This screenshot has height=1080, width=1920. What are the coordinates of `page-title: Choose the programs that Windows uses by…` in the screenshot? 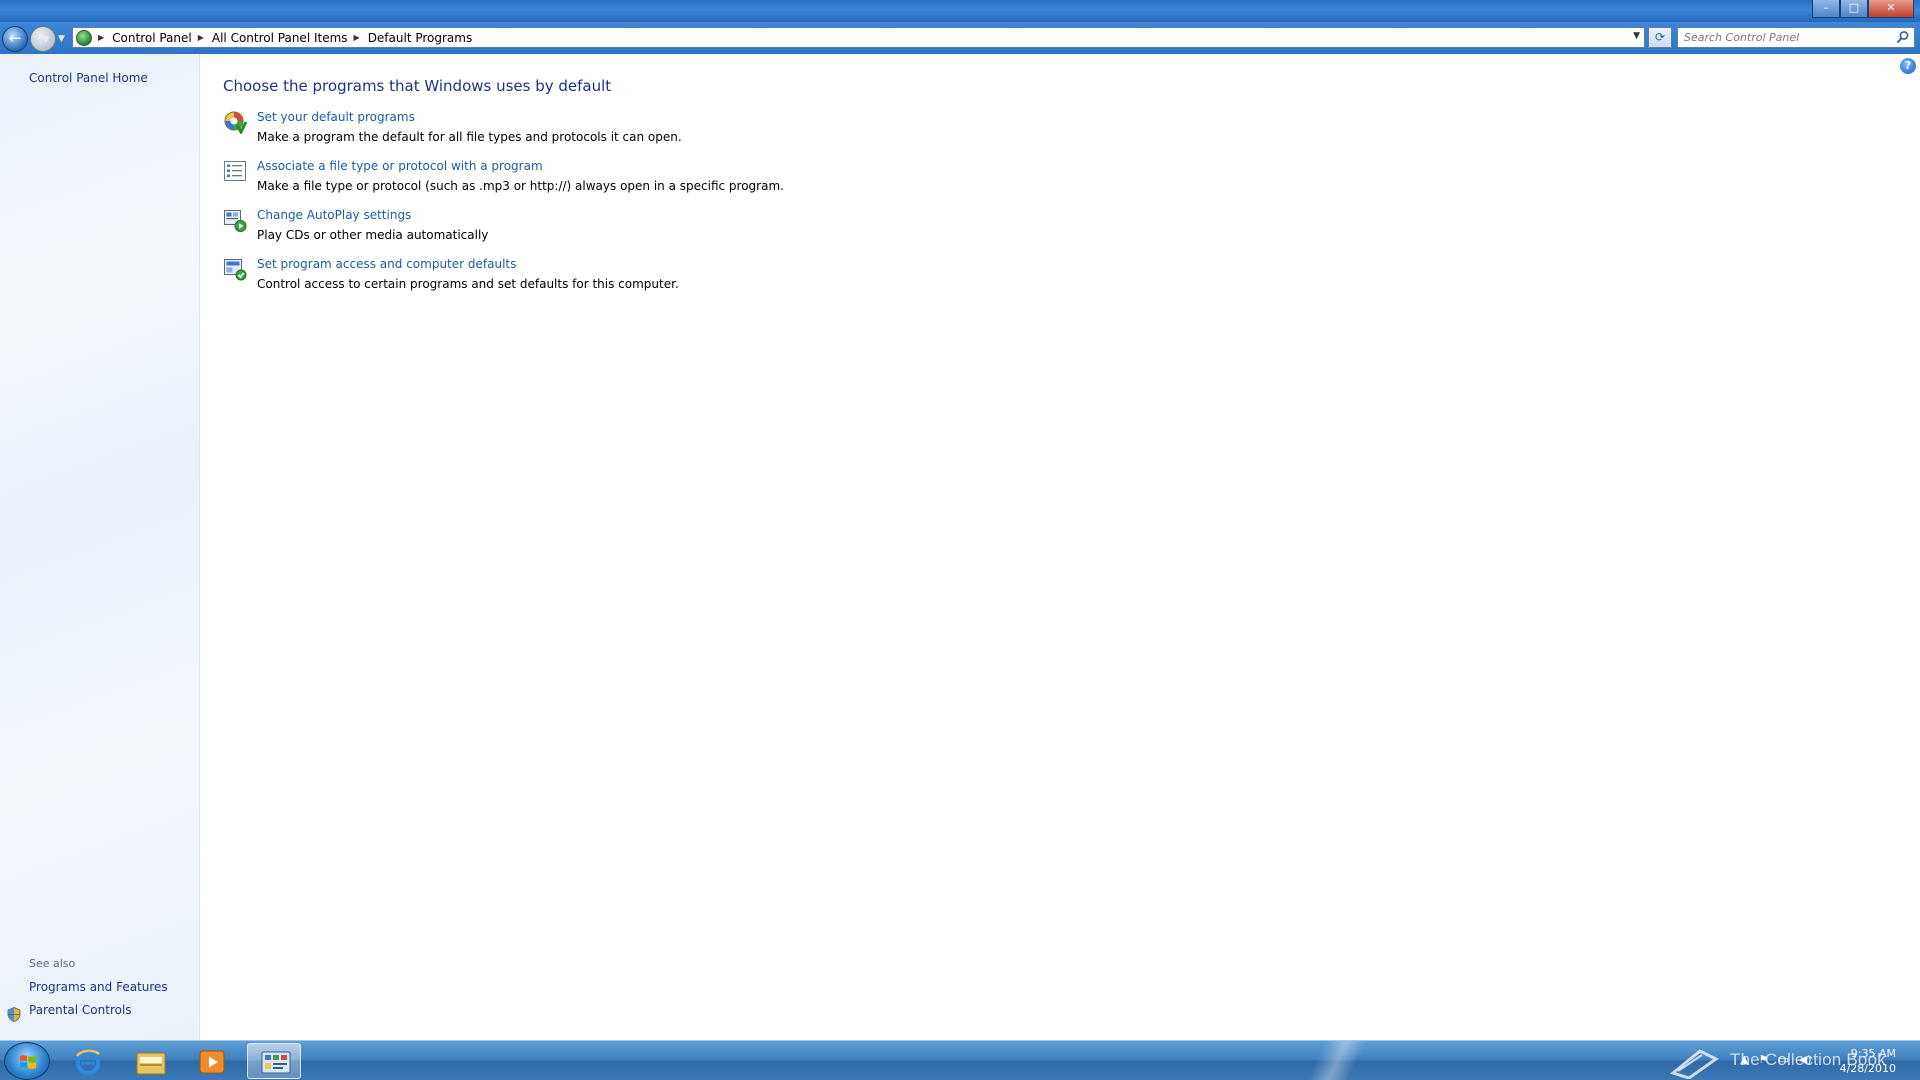 It's located at (417, 86).